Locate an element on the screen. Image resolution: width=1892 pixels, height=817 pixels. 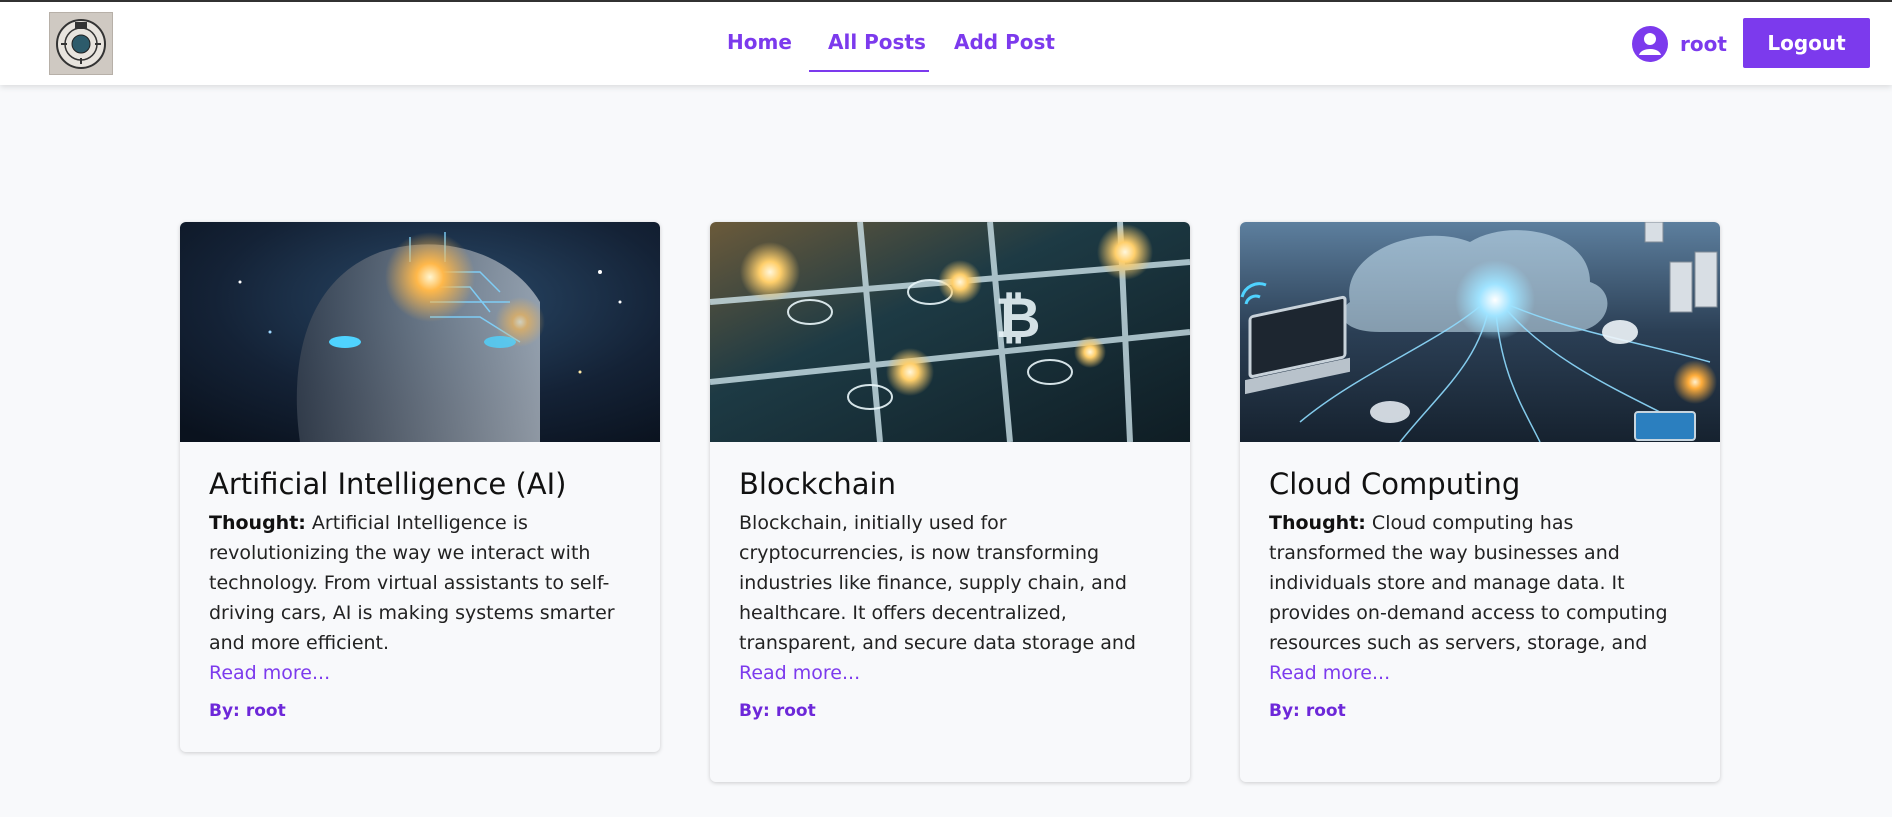
nav-home-link: Home is located at coordinates (759, 42).